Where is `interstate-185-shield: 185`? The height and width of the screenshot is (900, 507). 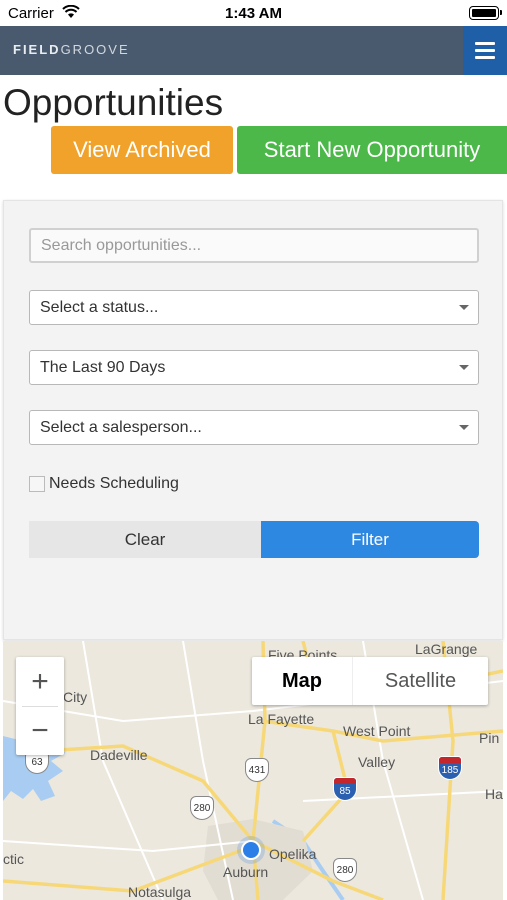
interstate-185-shield: 185 is located at coordinates (450, 768).